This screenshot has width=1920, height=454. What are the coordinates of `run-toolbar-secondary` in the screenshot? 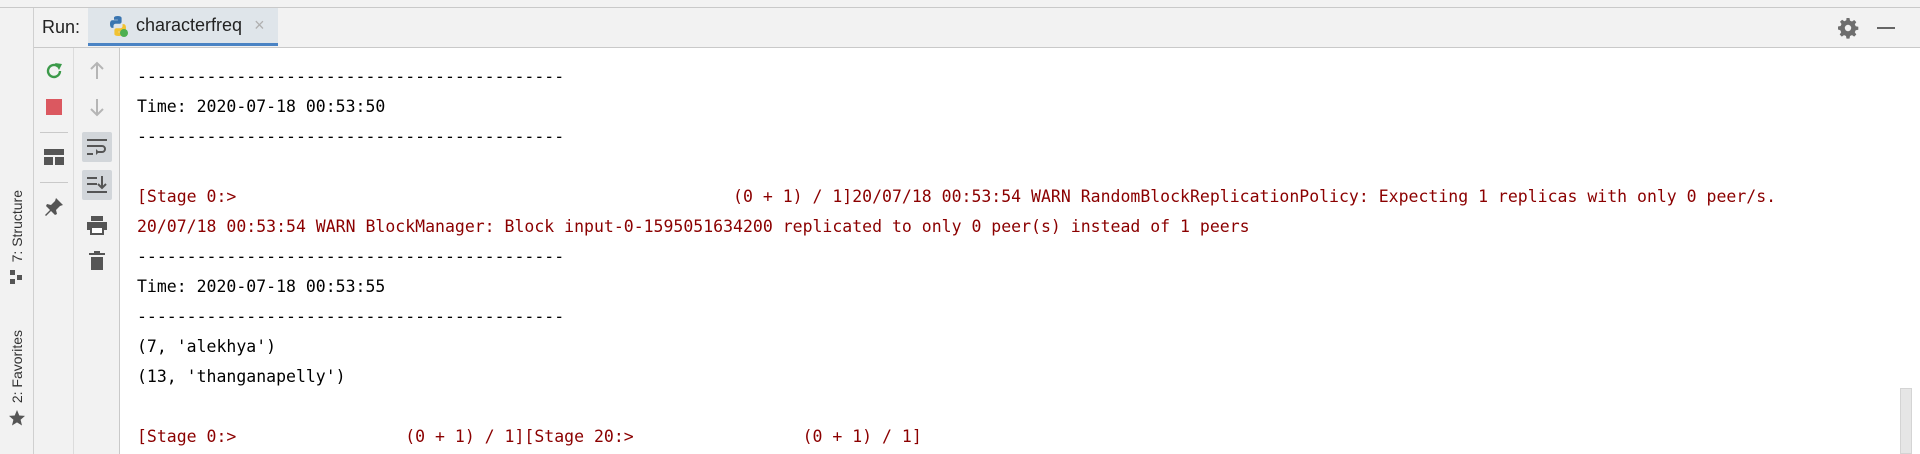 It's located at (97, 251).